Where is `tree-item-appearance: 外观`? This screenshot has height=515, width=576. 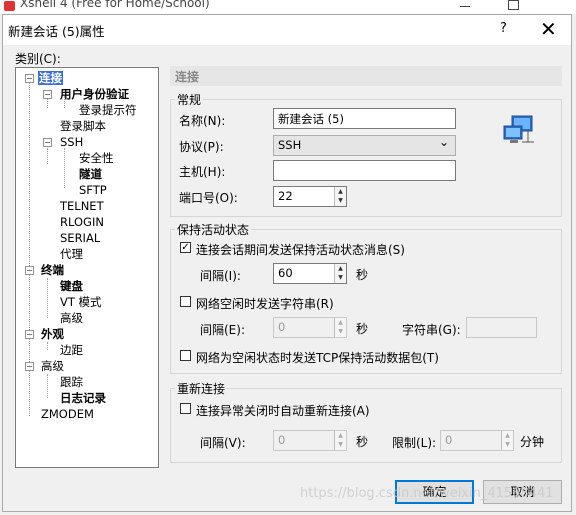
tree-item-appearance: 外观 is located at coordinates (52, 334).